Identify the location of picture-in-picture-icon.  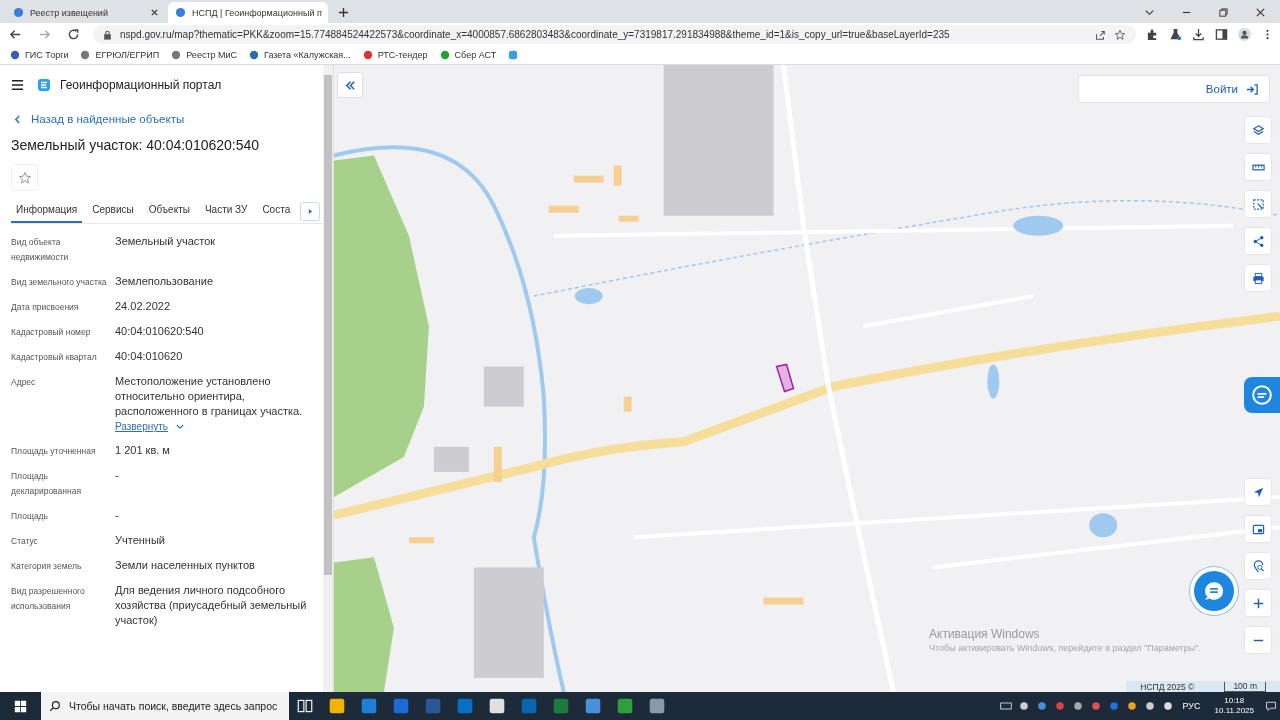
(1258, 529).